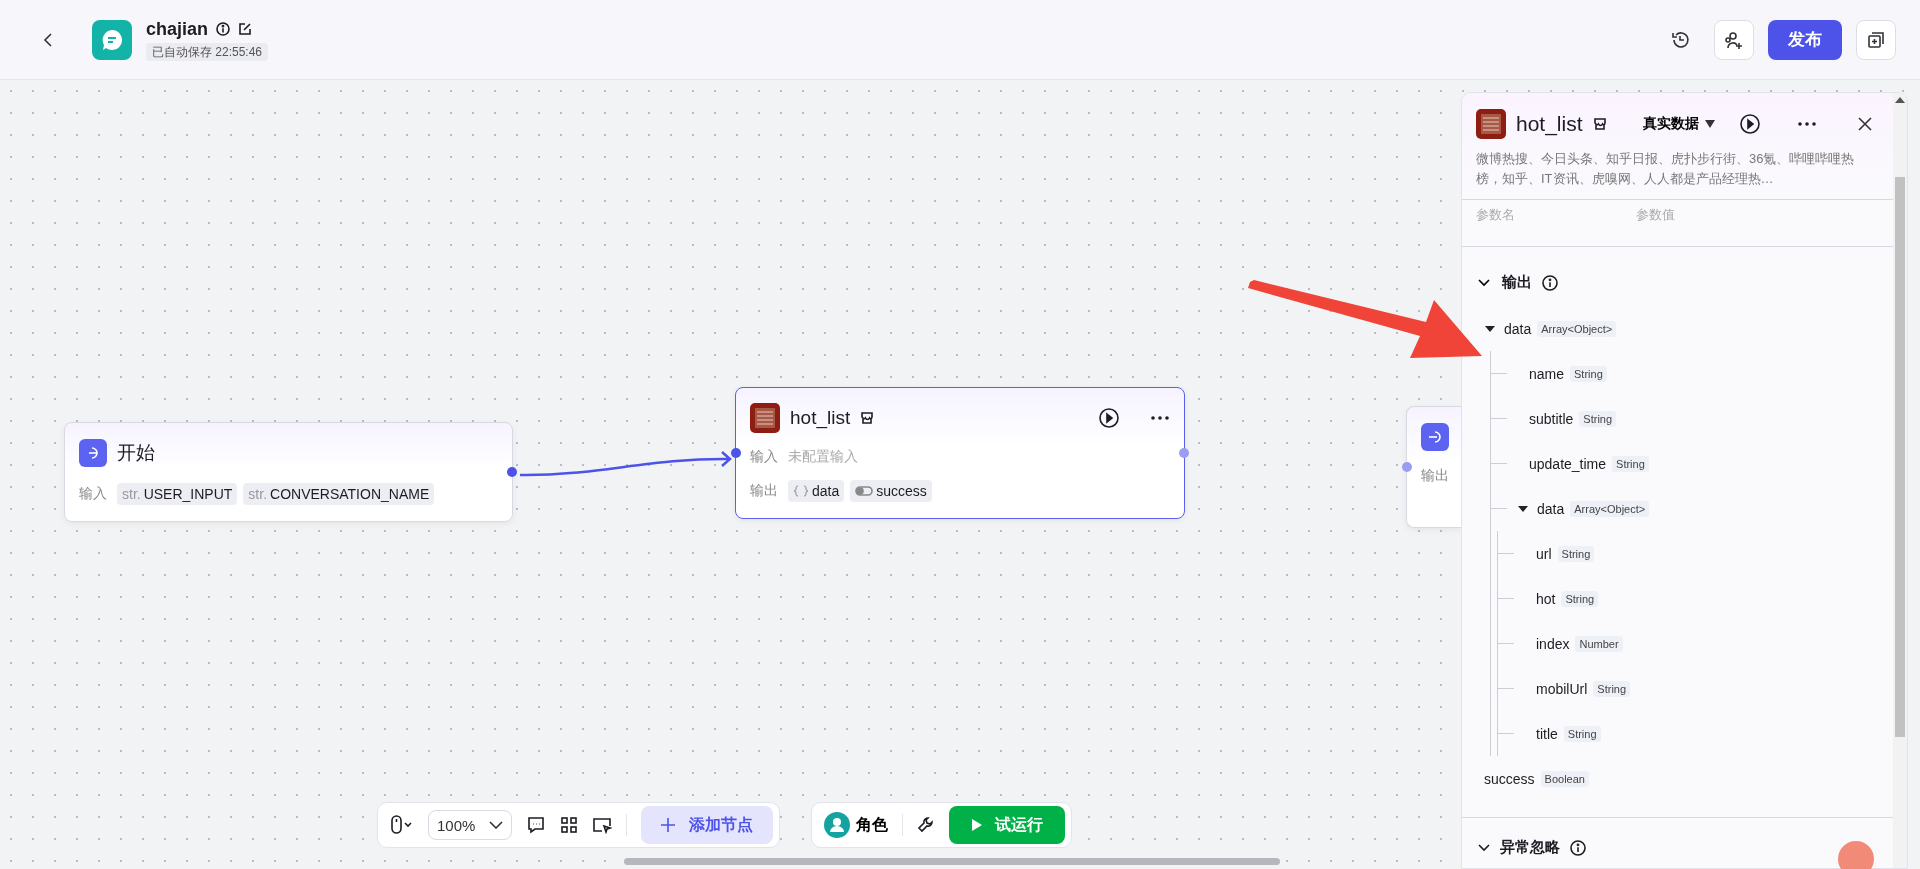 The width and height of the screenshot is (1920, 869). Describe the element at coordinates (668, 825) in the screenshot. I see `plus-icon` at that location.